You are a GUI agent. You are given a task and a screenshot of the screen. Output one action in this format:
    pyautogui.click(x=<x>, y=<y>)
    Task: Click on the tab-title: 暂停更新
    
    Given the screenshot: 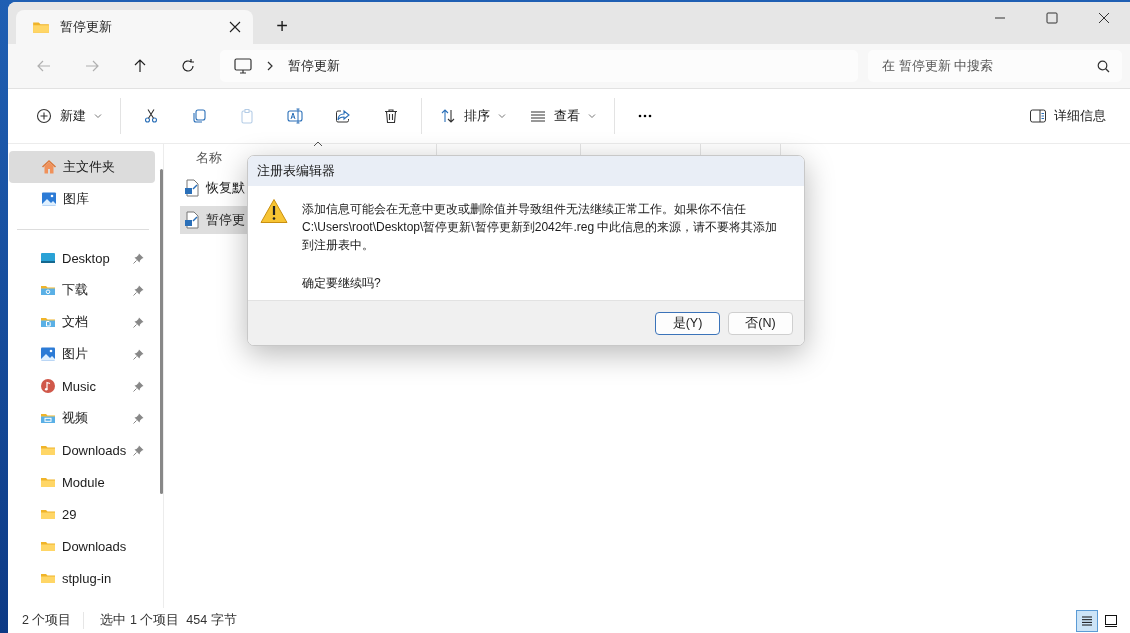 What is the action you would take?
    pyautogui.click(x=86, y=27)
    